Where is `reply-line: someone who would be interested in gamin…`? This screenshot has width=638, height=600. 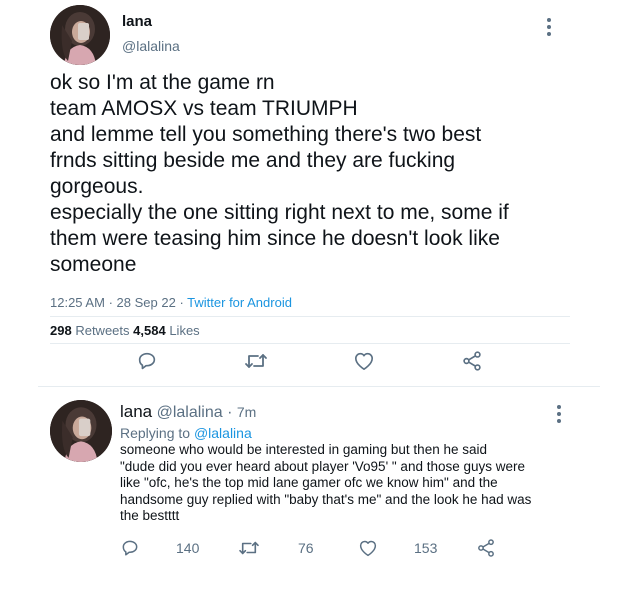 reply-line: someone who would be interested in gamin… is located at coordinates (303, 449).